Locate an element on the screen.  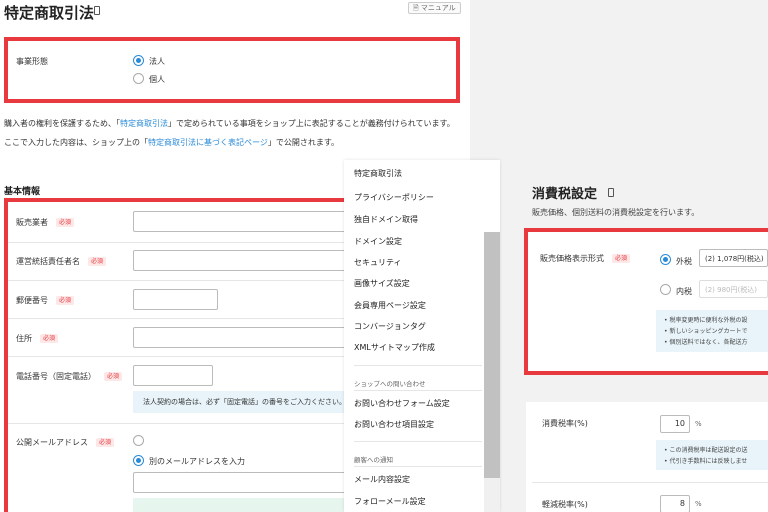
menu-item-mail-content: メール内容設定 is located at coordinates (382, 479).